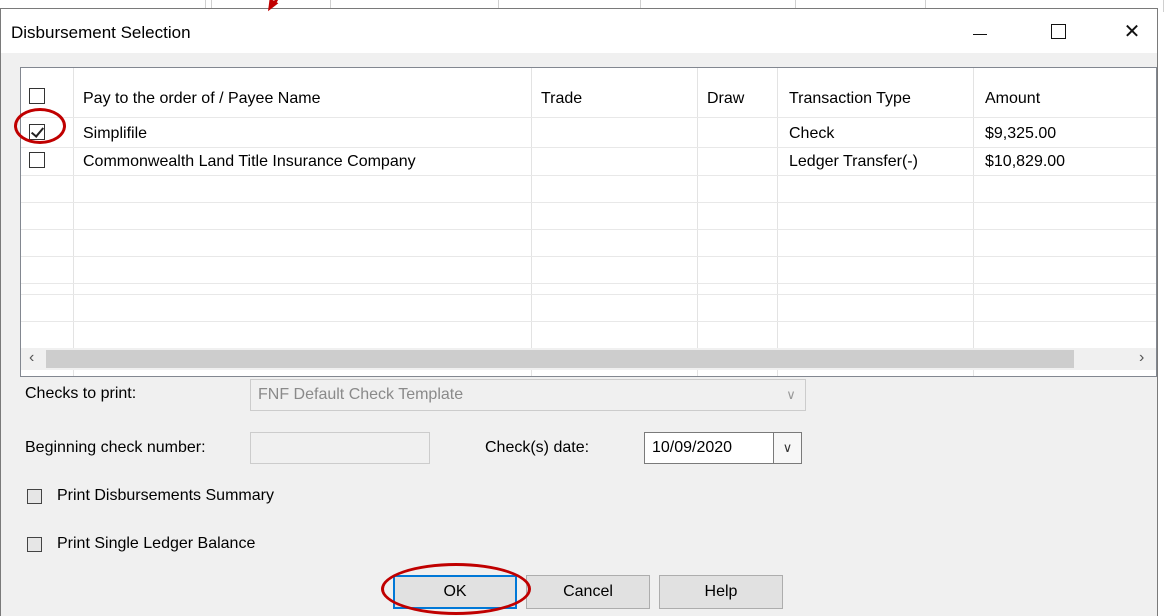  I want to click on column-header-transaction-type: Transaction Type, so click(850, 99).